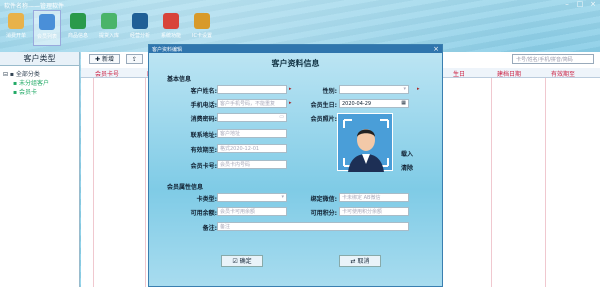 The image size is (600, 287). Describe the element at coordinates (407, 167) in the screenshot. I see `clear-photo-button: 清除` at that location.